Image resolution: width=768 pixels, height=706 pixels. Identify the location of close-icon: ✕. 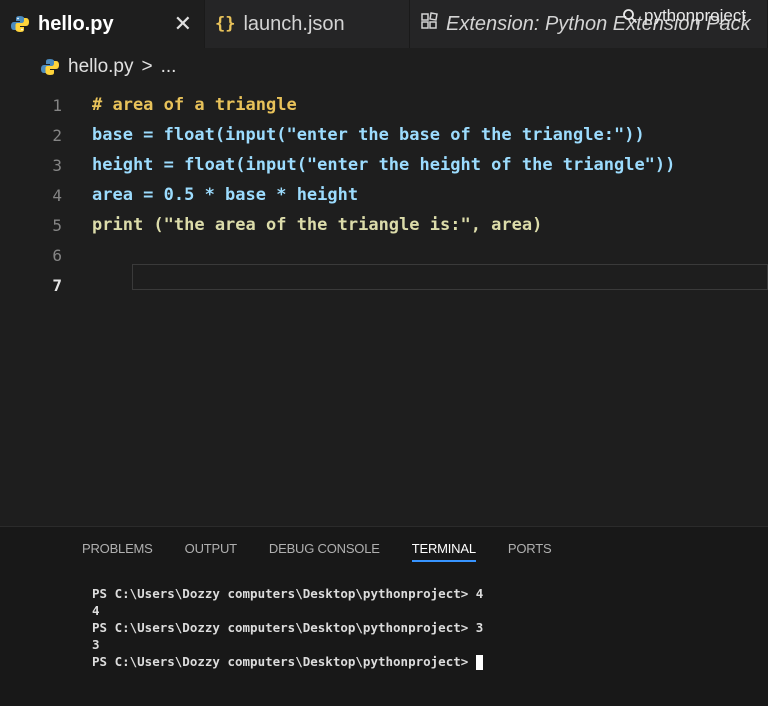
(183, 24).